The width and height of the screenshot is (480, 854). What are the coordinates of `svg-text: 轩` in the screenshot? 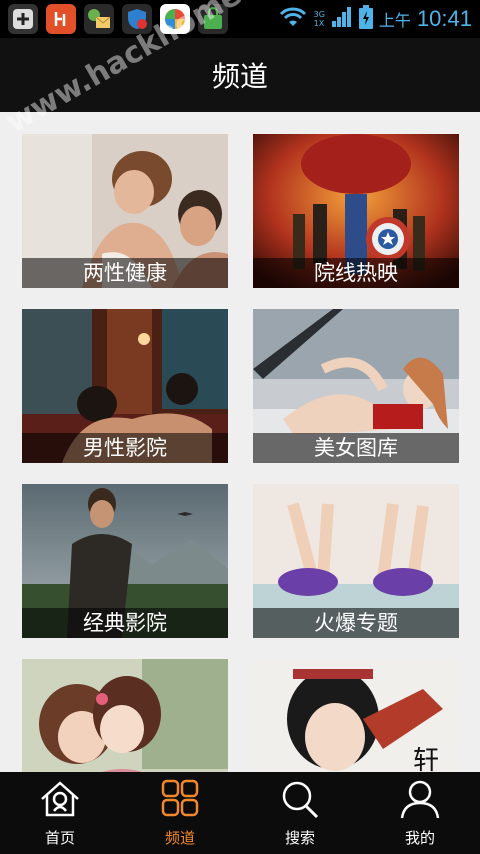 It's located at (426, 759).